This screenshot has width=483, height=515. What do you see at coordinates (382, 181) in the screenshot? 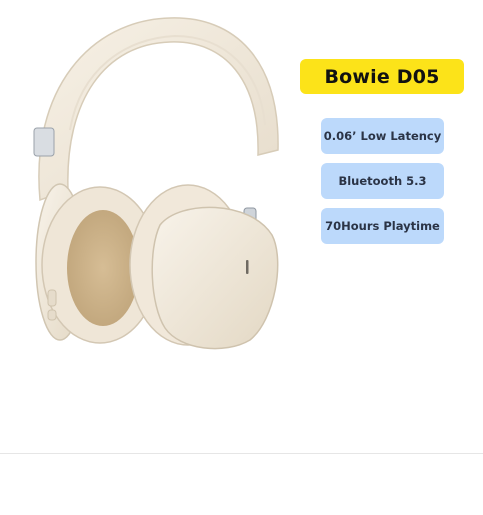
I see `feature-badge-bluetooth: Bluetooth 5.3` at bounding box center [382, 181].